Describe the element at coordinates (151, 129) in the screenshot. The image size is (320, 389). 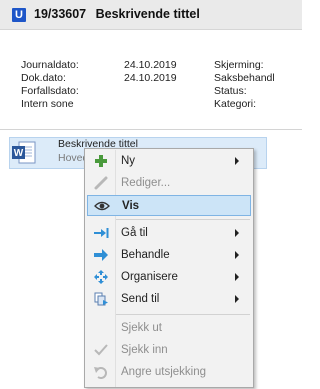
I see `panel-divider` at that location.